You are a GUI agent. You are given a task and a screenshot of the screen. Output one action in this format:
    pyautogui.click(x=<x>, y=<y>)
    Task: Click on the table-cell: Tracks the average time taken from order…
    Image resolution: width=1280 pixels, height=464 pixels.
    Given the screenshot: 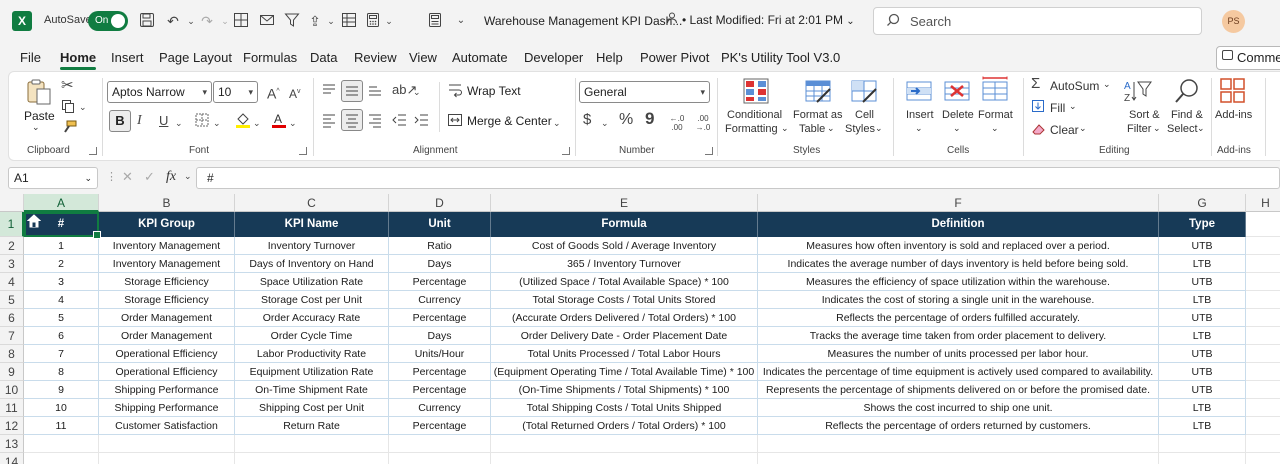 What is the action you would take?
    pyautogui.click(x=958, y=336)
    